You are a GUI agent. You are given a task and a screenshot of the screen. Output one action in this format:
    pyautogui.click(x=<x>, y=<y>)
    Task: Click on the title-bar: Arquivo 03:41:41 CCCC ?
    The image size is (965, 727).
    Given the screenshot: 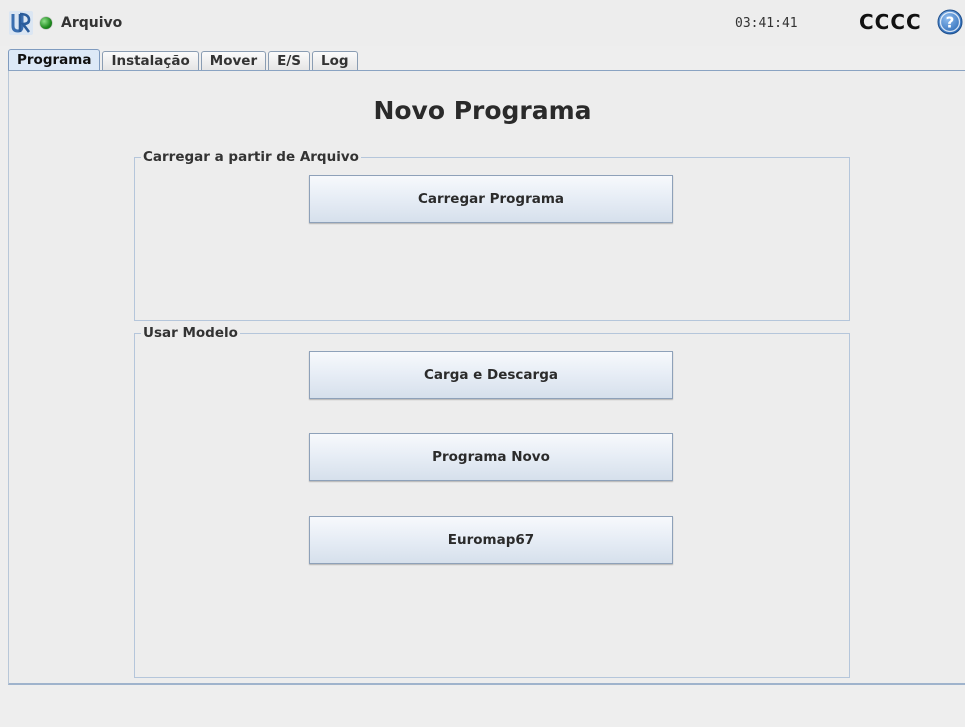 What is the action you would take?
    pyautogui.click(x=482, y=23)
    